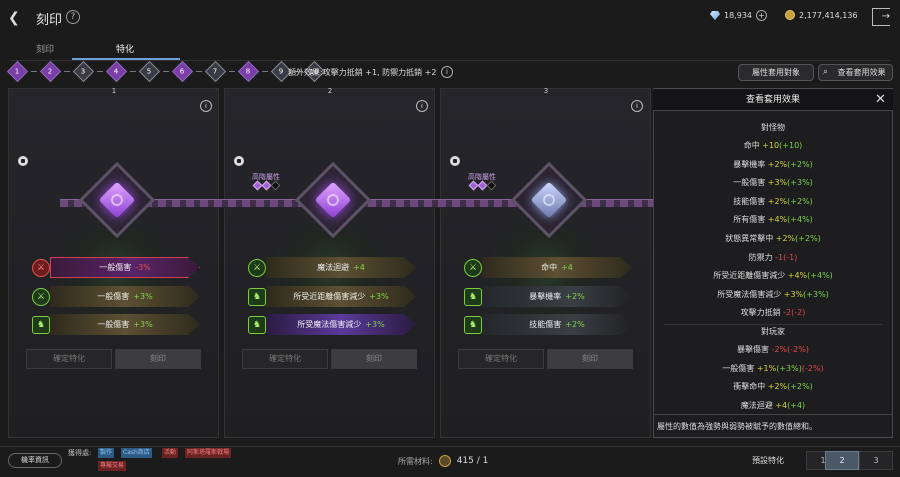 Image resolution: width=900 pixels, height=477 pixels. I want to click on effect-value: +2%, so click(575, 324).